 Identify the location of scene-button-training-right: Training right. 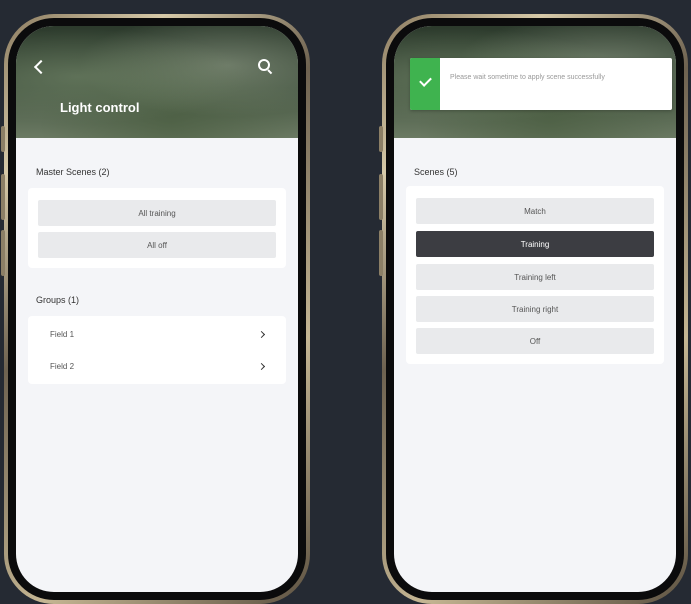
(535, 309).